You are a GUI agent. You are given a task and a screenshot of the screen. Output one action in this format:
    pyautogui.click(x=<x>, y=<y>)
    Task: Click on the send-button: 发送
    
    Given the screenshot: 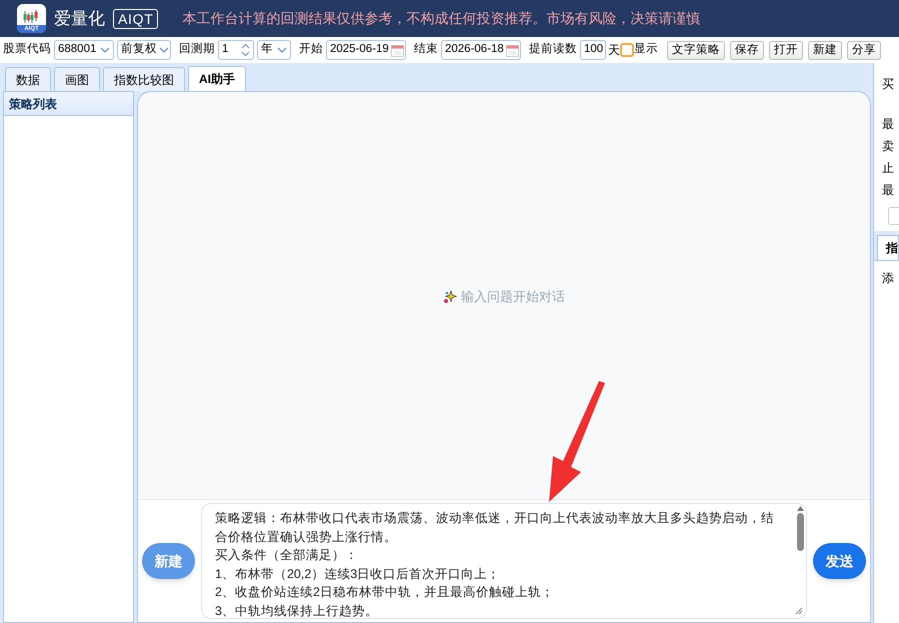 What is the action you would take?
    pyautogui.click(x=839, y=561)
    